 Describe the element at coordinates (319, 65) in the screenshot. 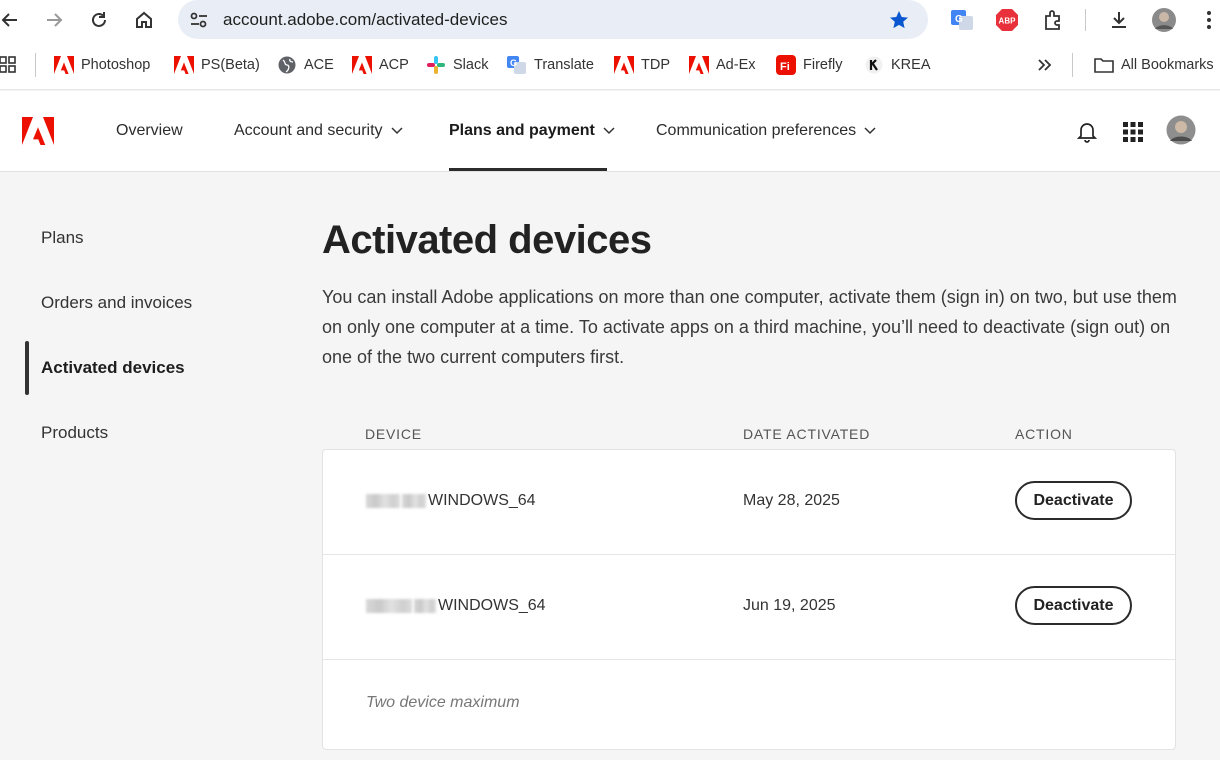

I see `bookmark-label: ACE` at that location.